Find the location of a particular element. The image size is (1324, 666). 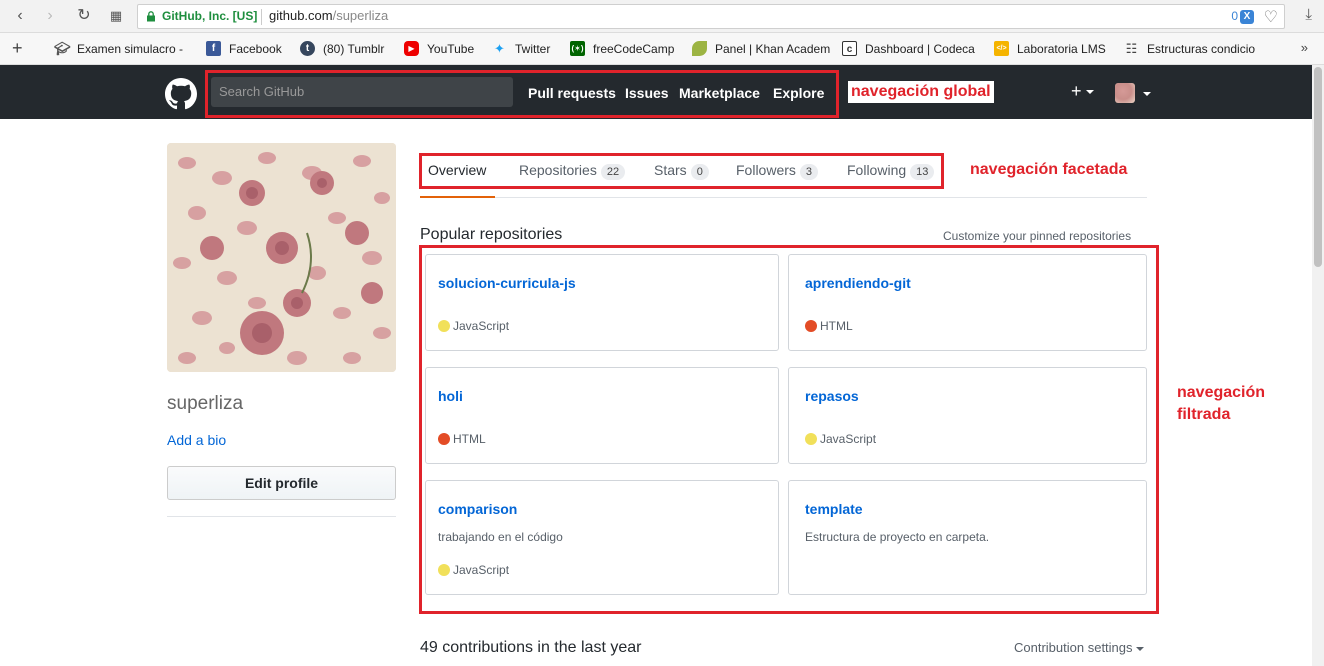

annotation-label-filtered: navegación filtrada is located at coordinates (1221, 403).